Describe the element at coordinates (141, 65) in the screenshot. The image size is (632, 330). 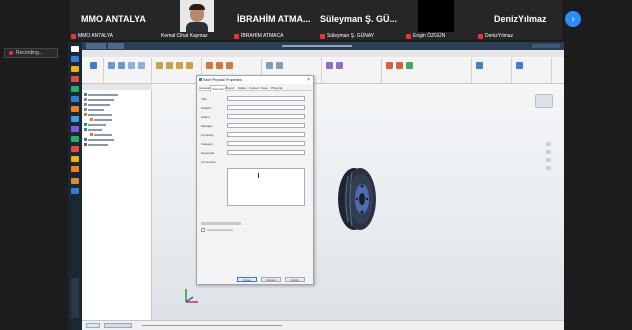
I see `sweep-icon` at that location.